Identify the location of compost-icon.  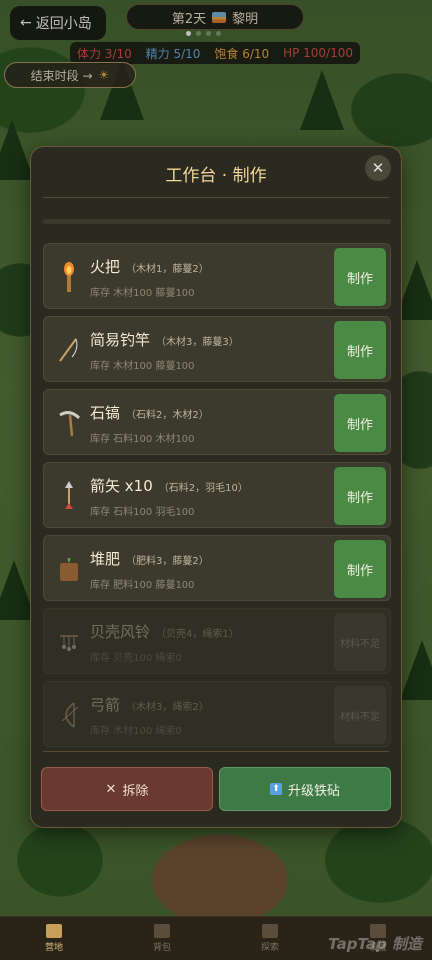
(69, 569).